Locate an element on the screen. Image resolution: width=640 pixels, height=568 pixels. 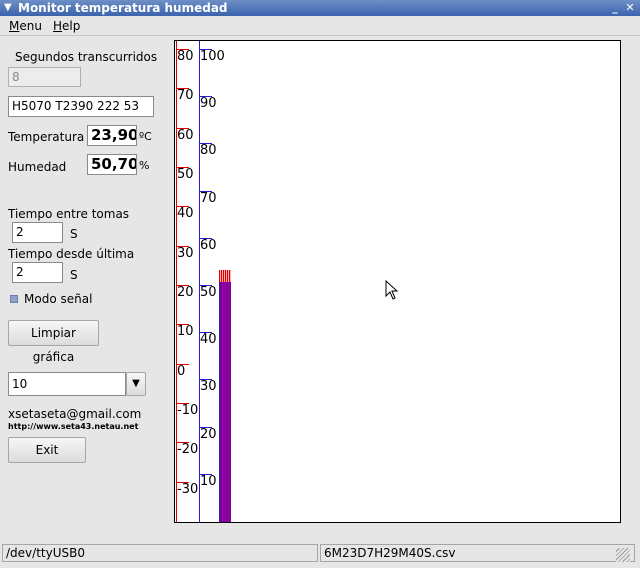
humidity-label: Humedad is located at coordinates (37, 167).